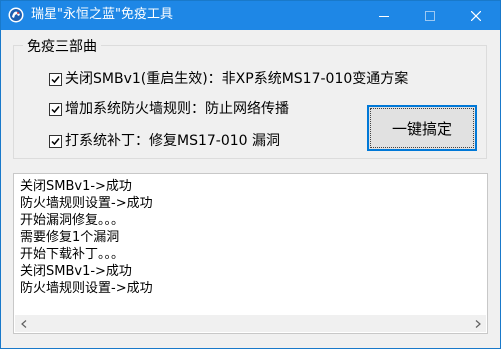  I want to click on scroll-right-button, so click(477, 323).